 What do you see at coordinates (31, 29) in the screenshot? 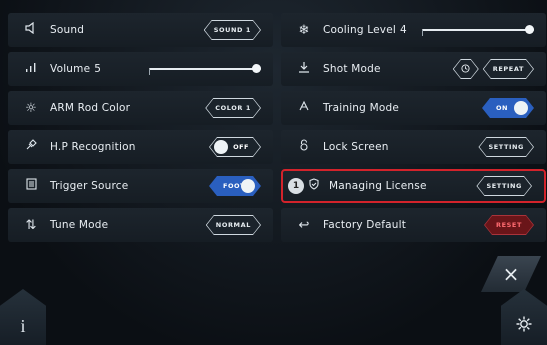
I see `speaker-icon` at bounding box center [31, 29].